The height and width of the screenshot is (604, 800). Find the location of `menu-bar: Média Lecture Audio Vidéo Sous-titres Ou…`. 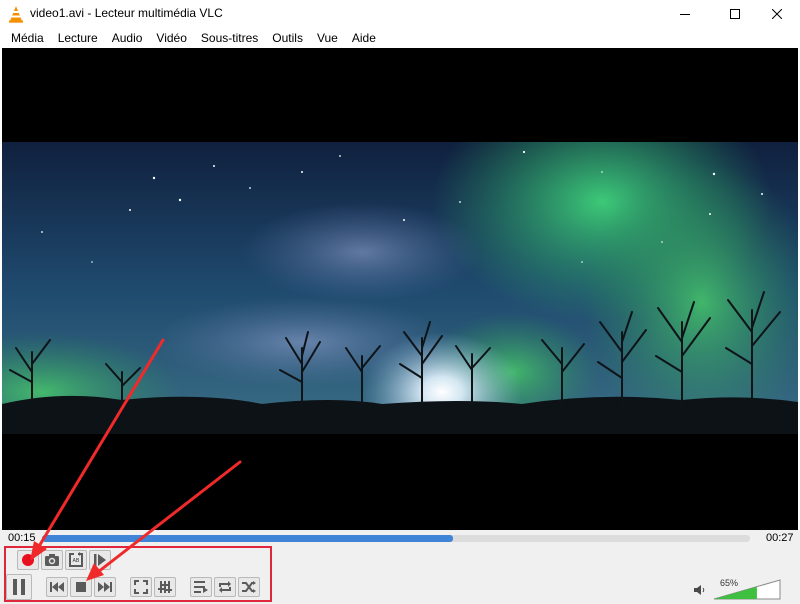

menu-bar: Média Lecture Audio Vidéo Sous-titres Ou… is located at coordinates (400, 38).